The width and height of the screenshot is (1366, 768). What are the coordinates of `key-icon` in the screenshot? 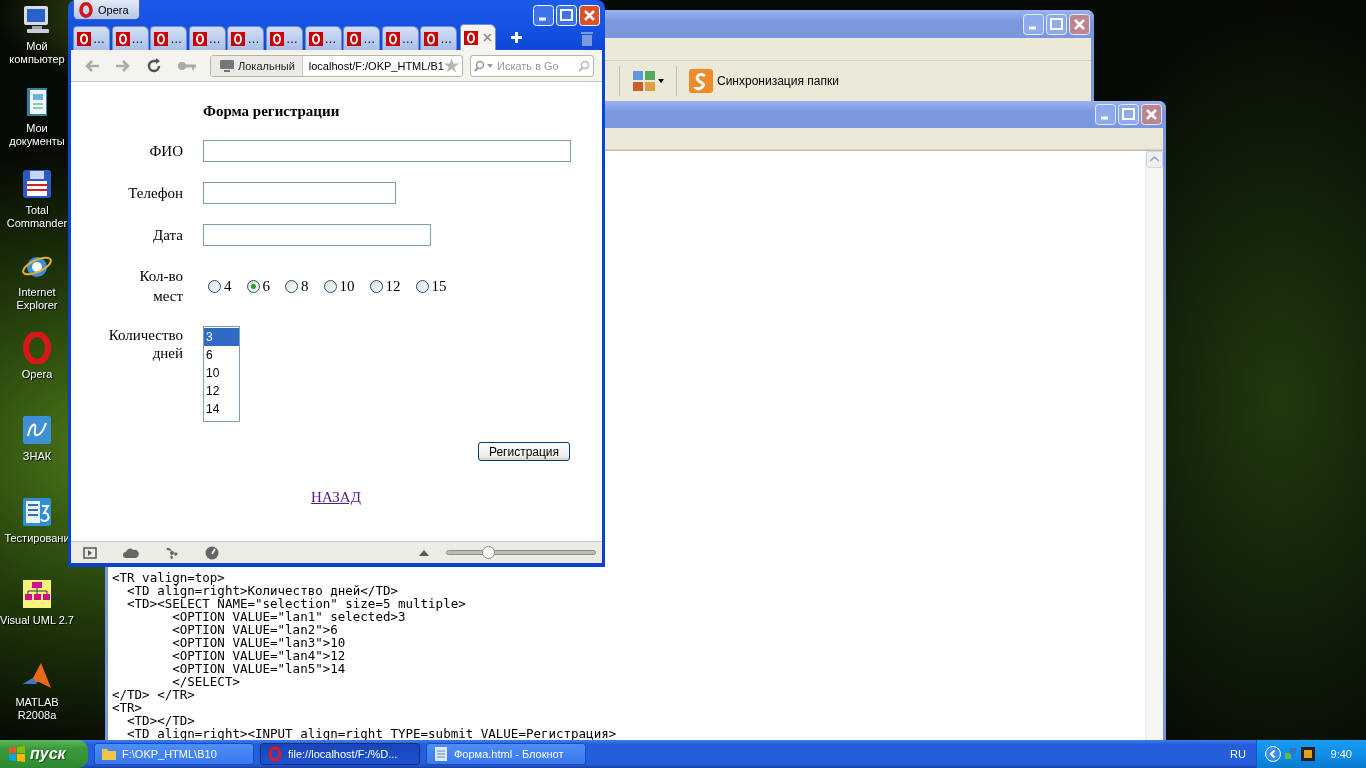 It's located at (186, 65).